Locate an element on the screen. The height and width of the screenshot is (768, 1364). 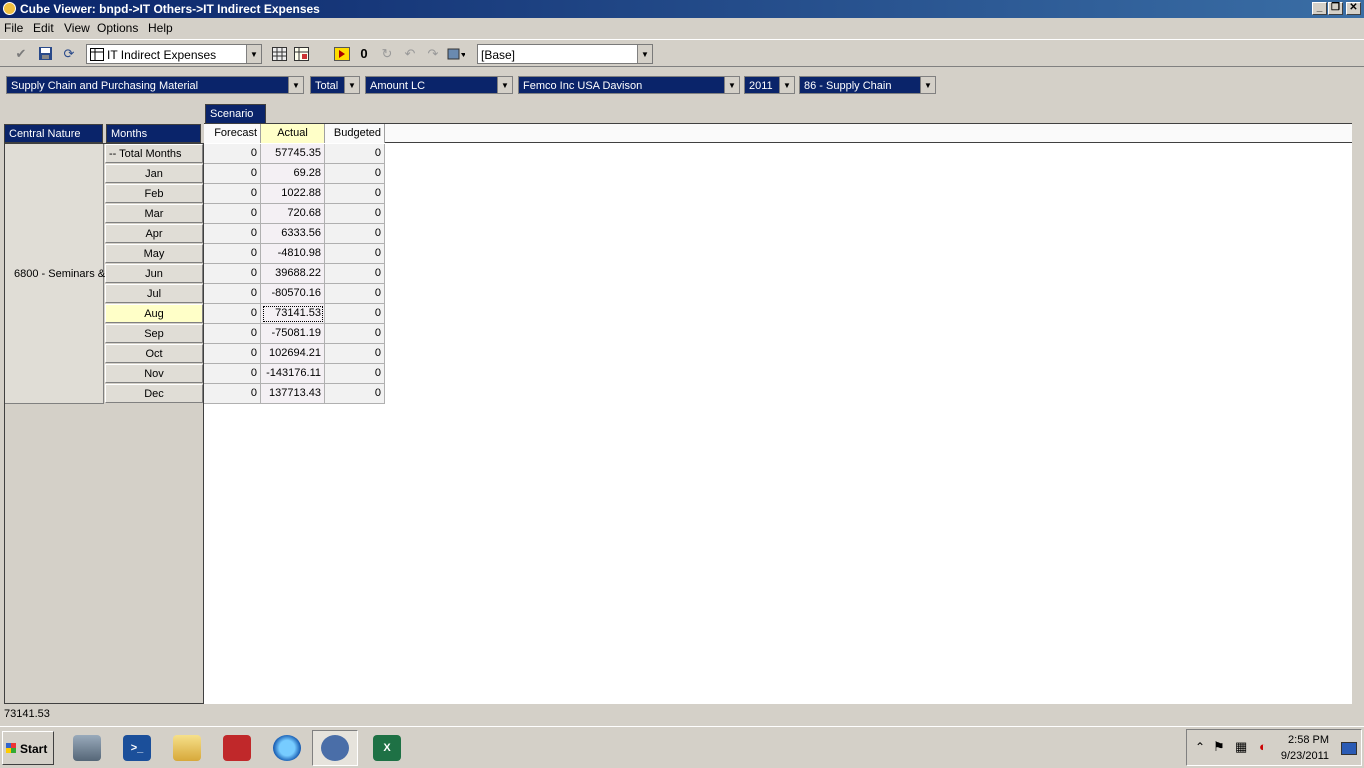
data-cell: 102694.21 is located at coordinates (293, 354).